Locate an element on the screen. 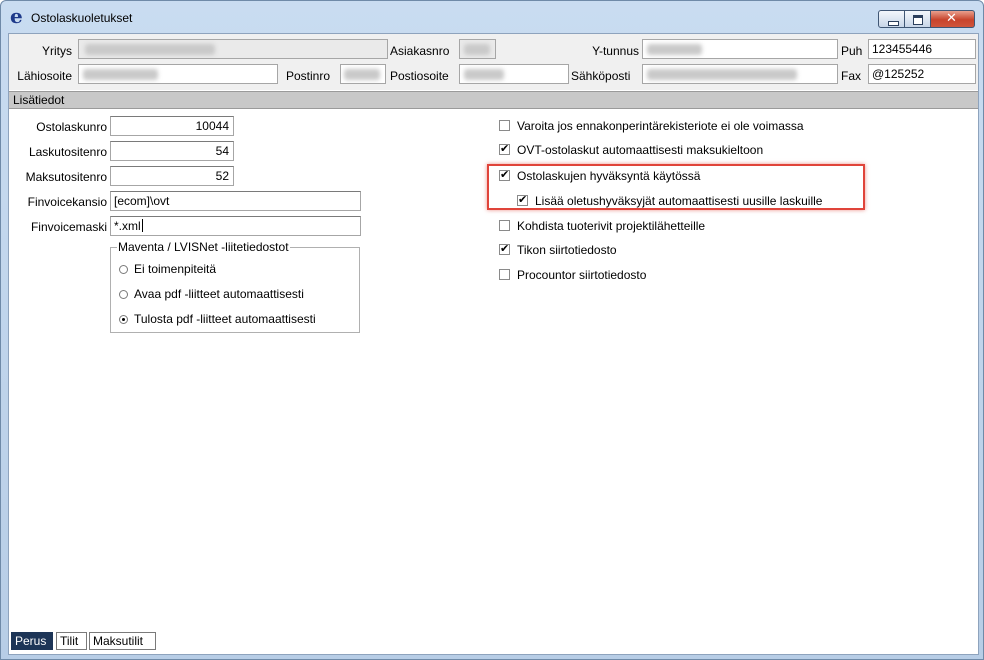 This screenshot has width=984, height=660. maksutositenro-field: 52 is located at coordinates (172, 176).